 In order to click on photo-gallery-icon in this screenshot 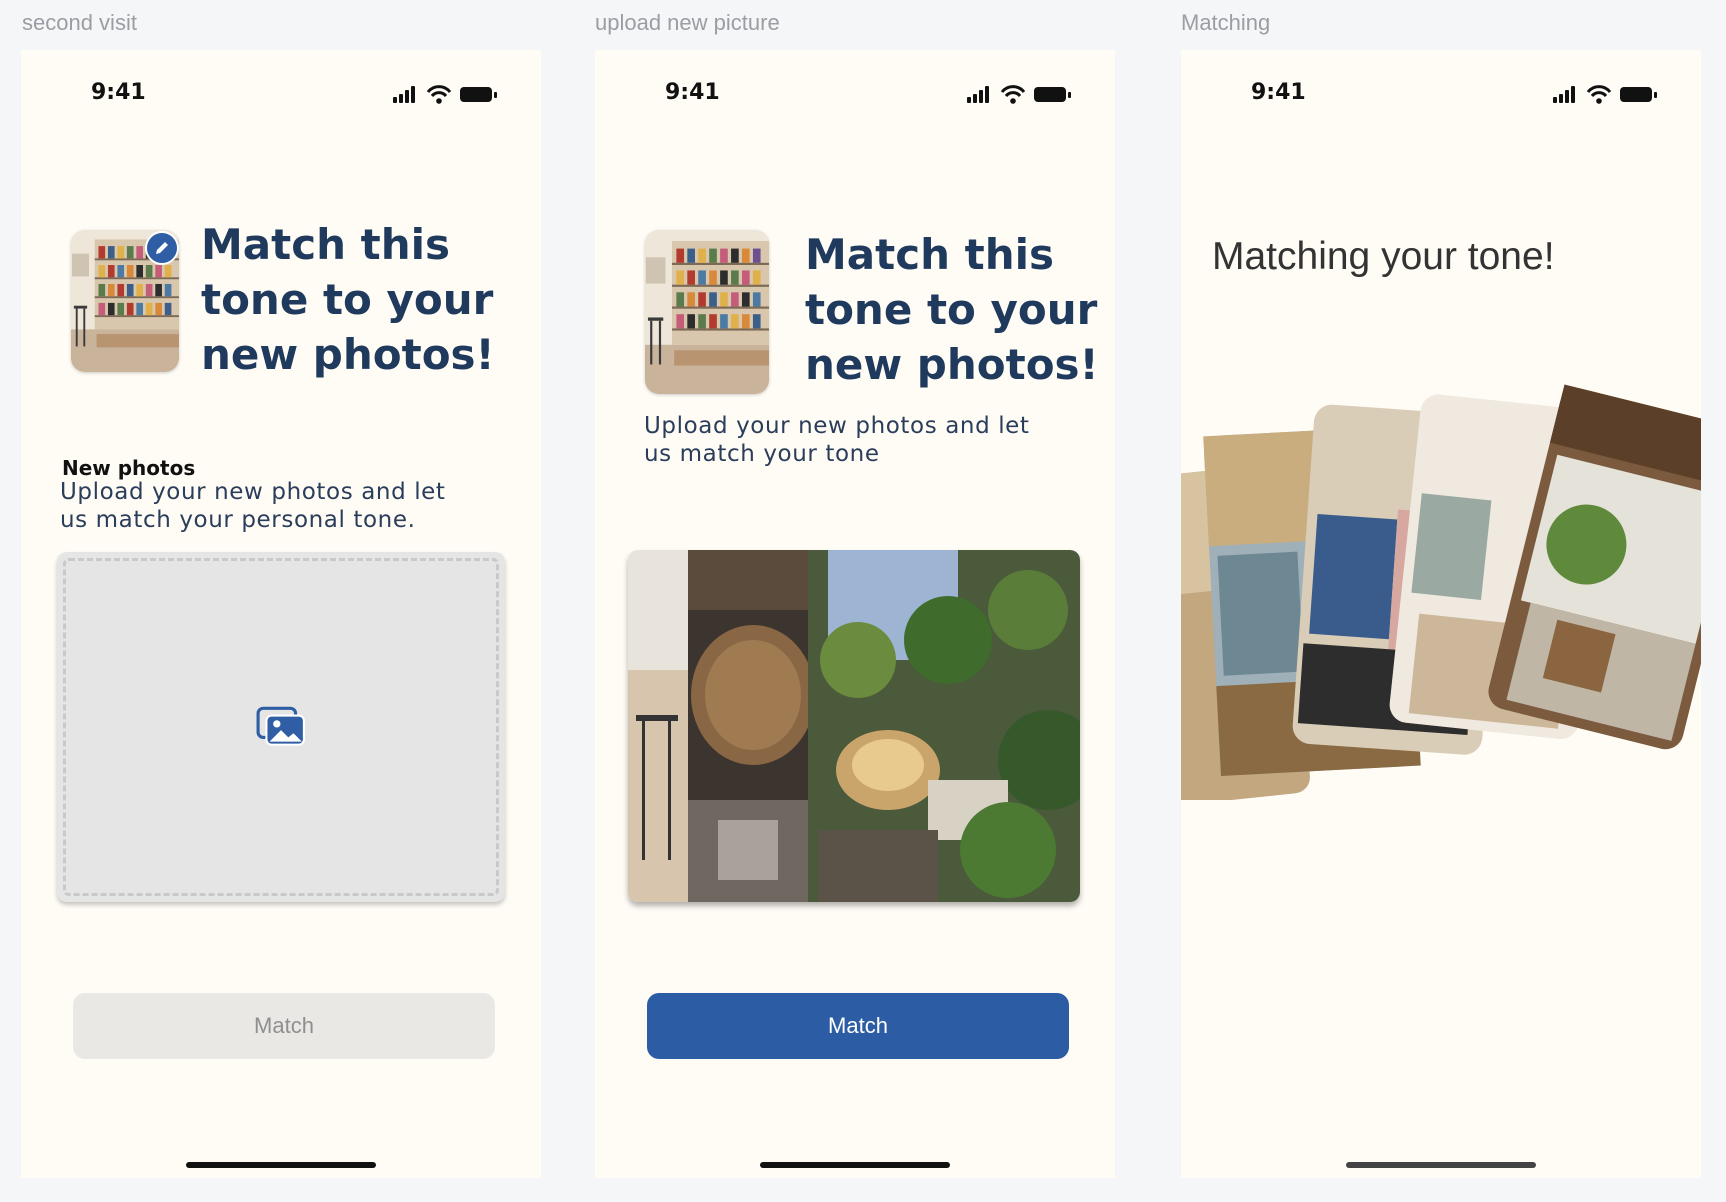, I will do `click(281, 727)`.